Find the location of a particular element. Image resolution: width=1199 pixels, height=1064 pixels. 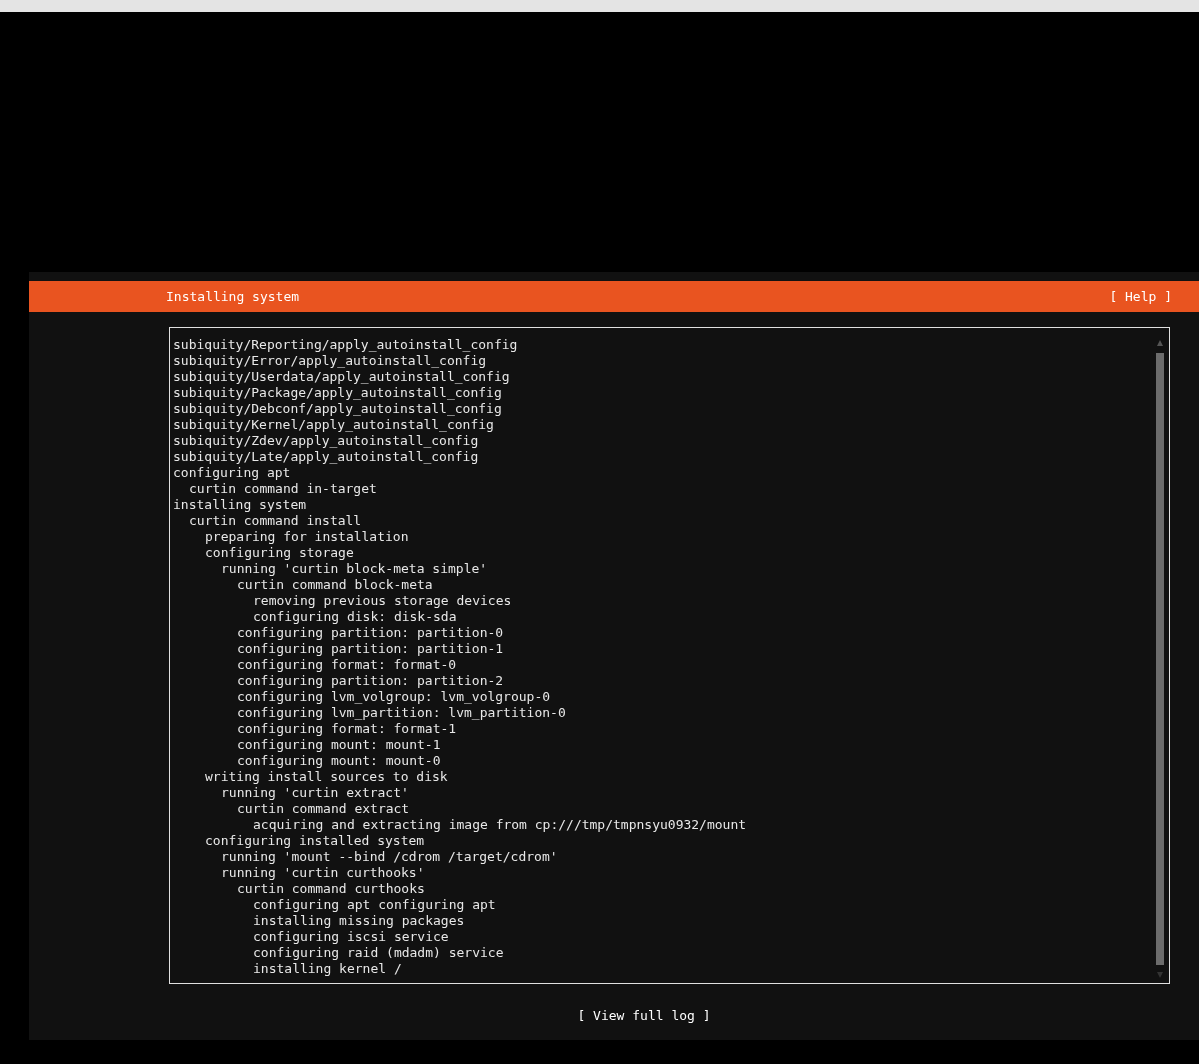

view-full-log-button: [ View full log ] is located at coordinates (644, 1016).